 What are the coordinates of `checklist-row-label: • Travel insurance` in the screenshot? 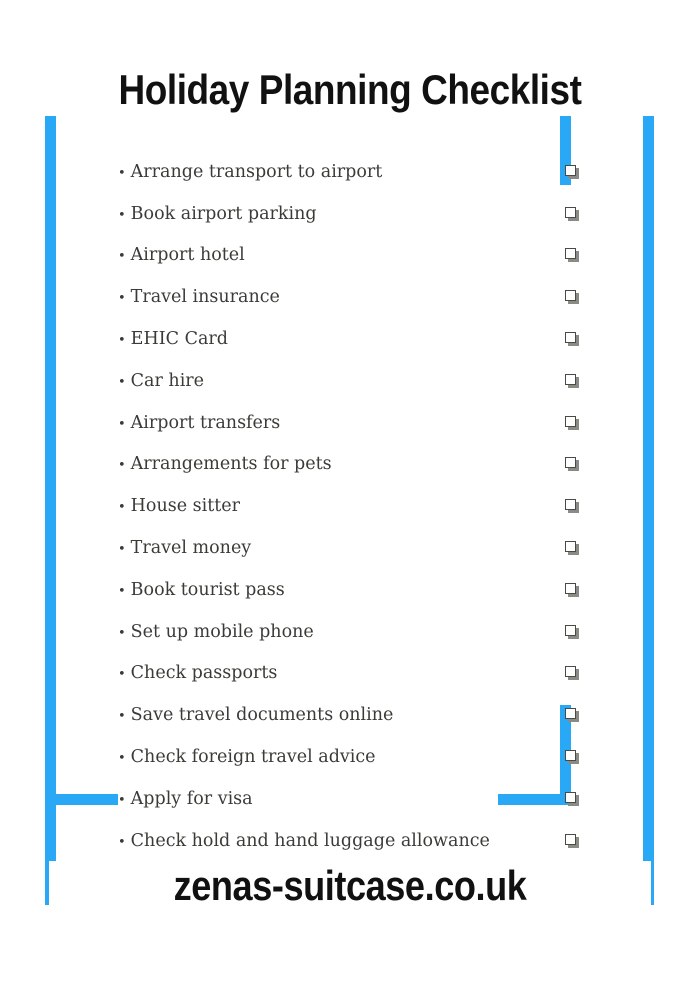 It's located at (199, 298).